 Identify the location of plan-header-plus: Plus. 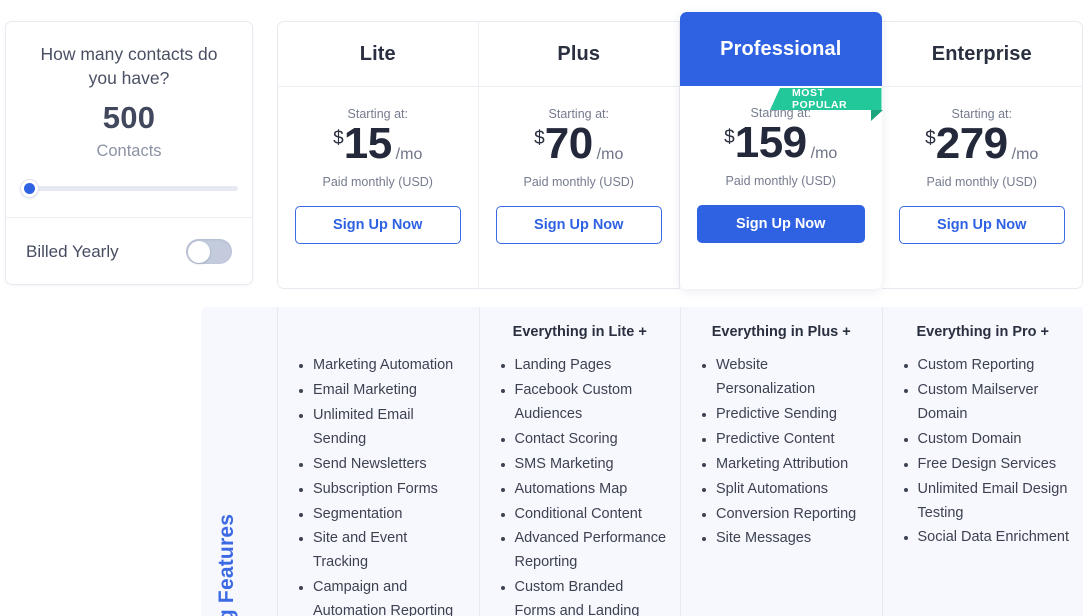
(578, 54).